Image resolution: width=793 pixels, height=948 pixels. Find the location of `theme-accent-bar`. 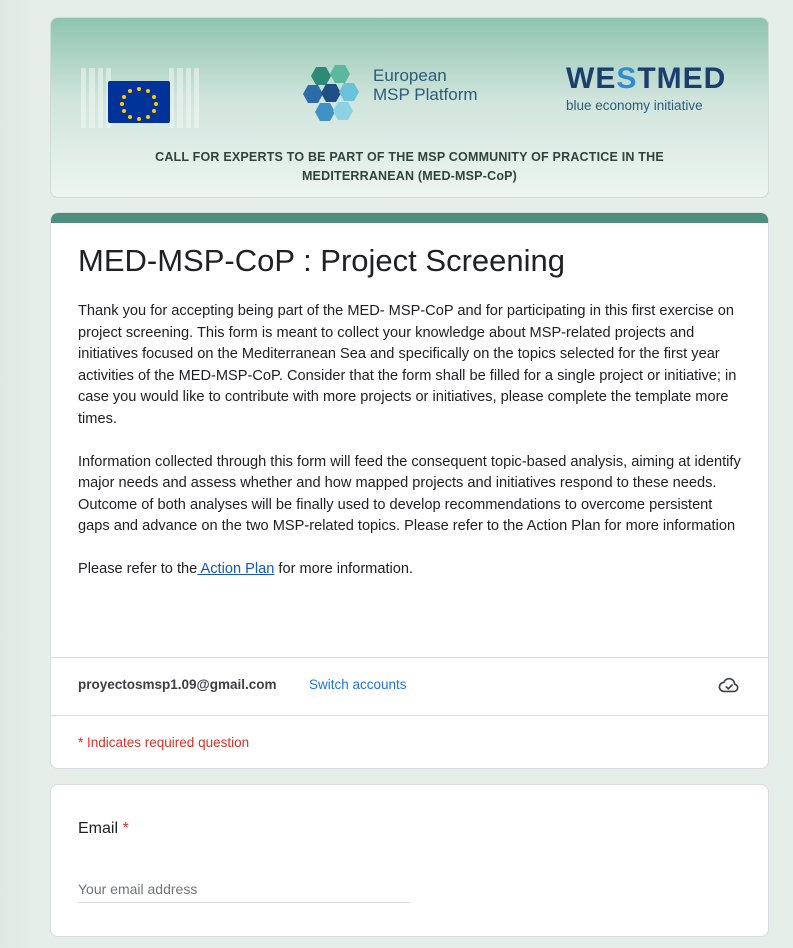

theme-accent-bar is located at coordinates (409, 218).